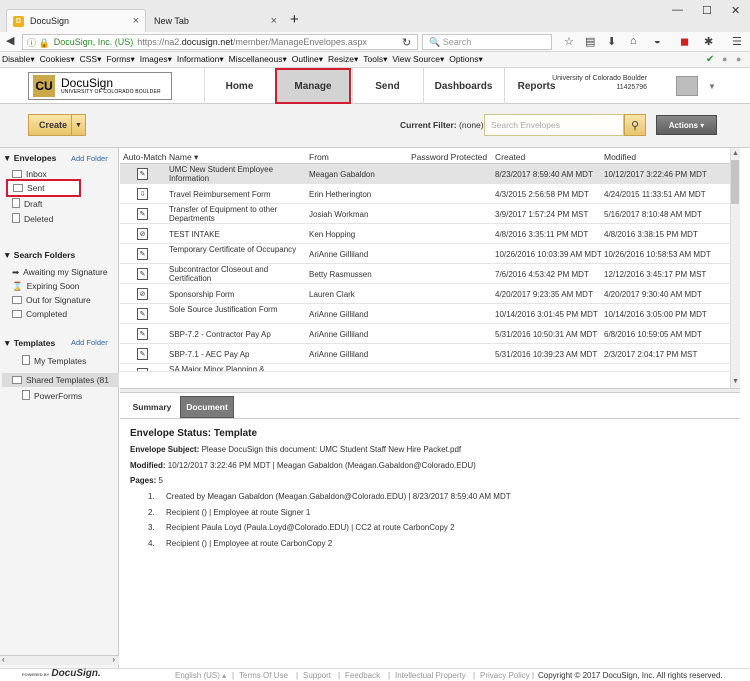 The height and width of the screenshot is (681, 750). I want to click on add-folder-link: Add Folder, so click(89, 158).